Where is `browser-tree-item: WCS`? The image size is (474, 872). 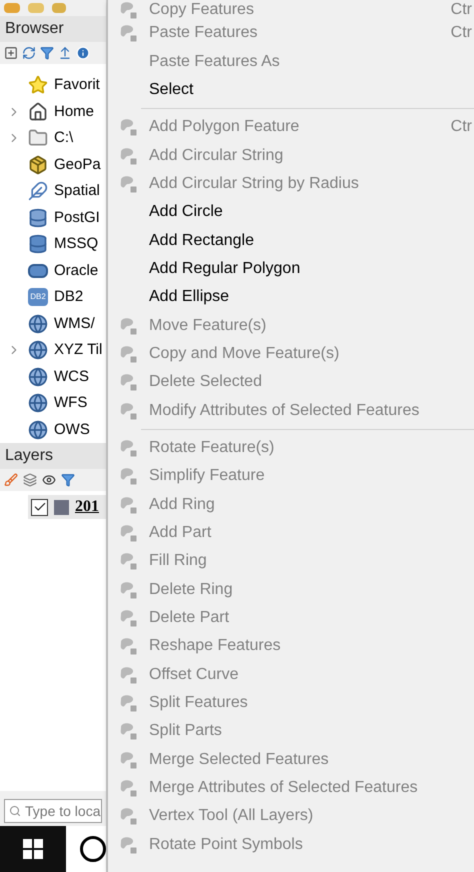
browser-tree-item: WCS is located at coordinates (53, 377).